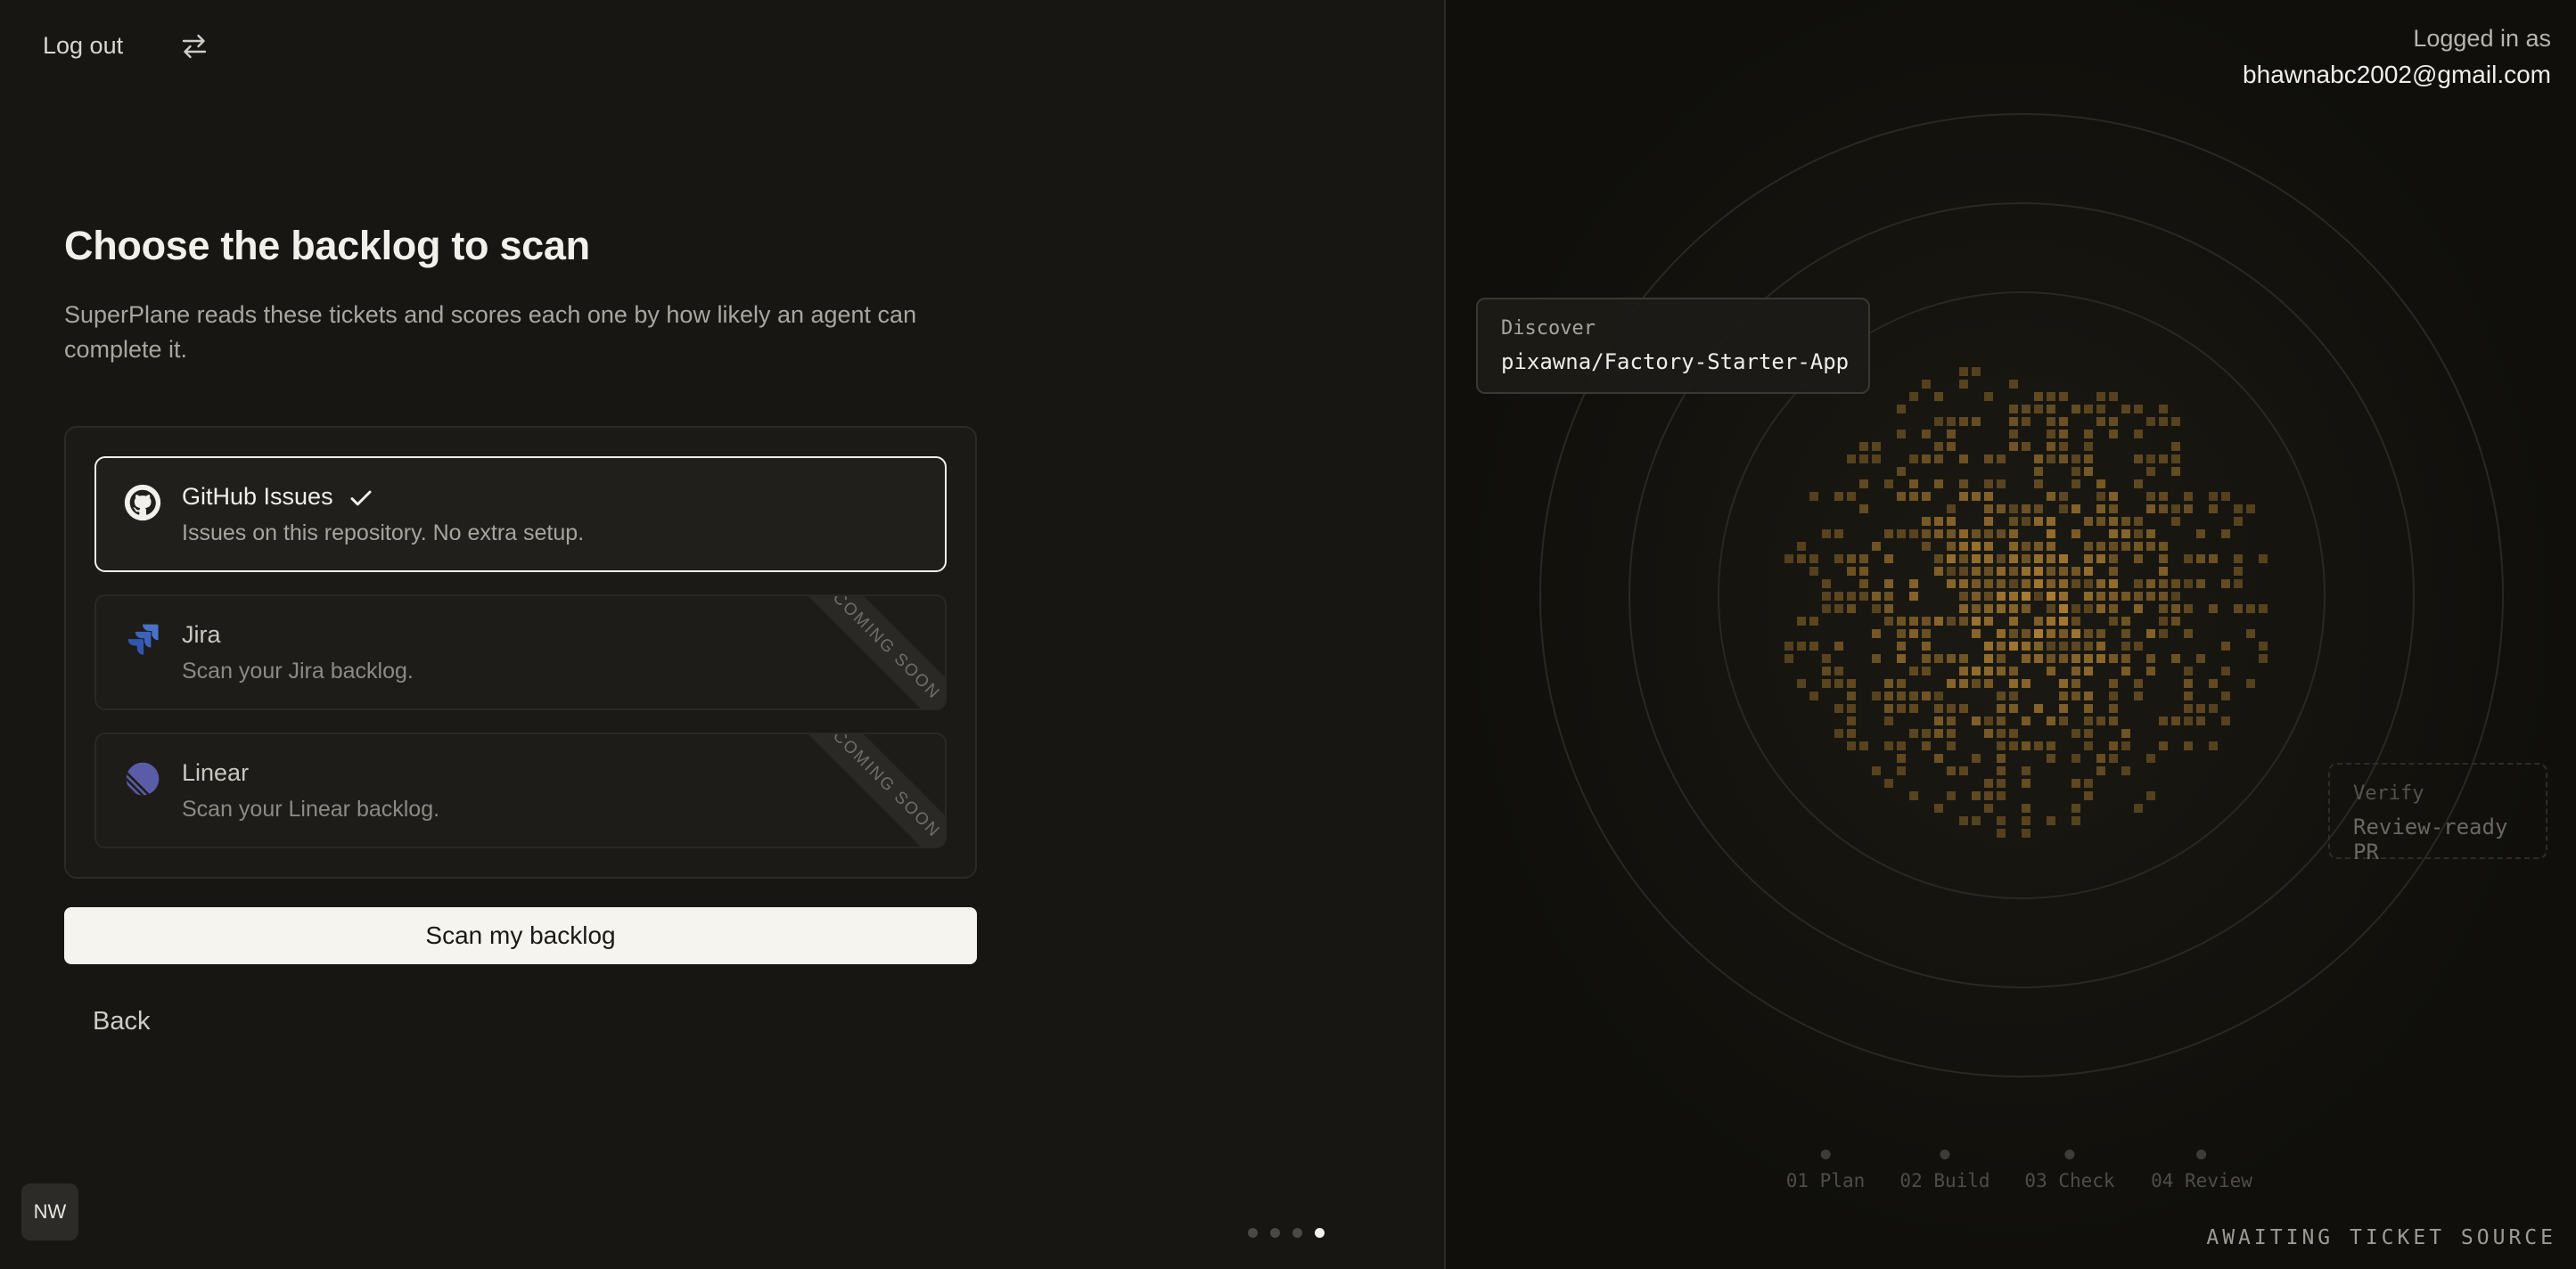 This screenshot has width=2576, height=1269. Describe the element at coordinates (1320, 1233) in the screenshot. I see `pagination-dot-active` at that location.